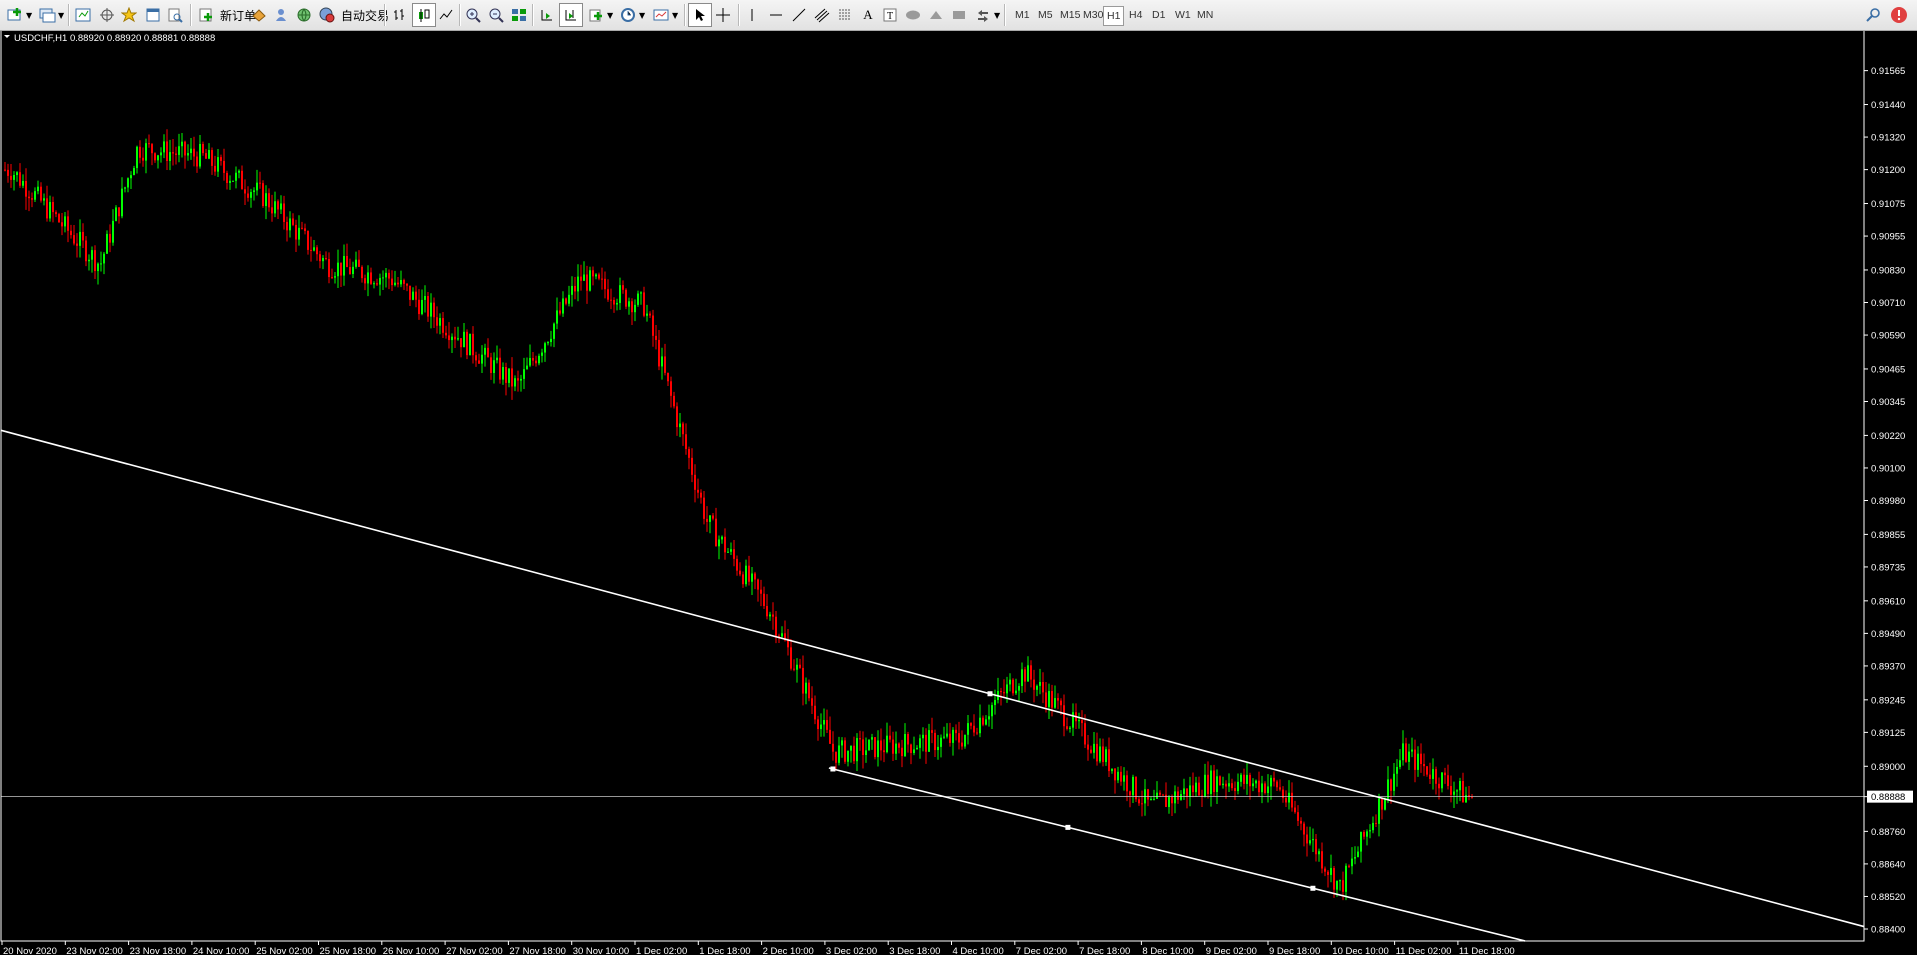  Describe the element at coordinates (845, 15) in the screenshot. I see `fibonacci-button` at that location.